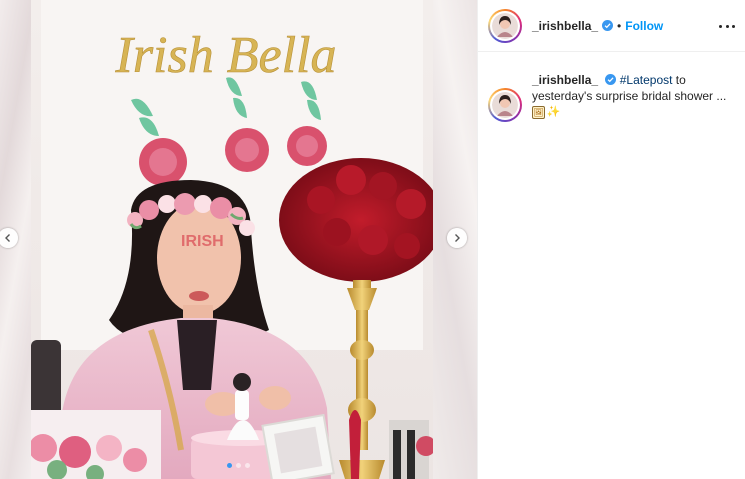 This screenshot has width=745, height=479. I want to click on caption-avatar, so click(505, 105).